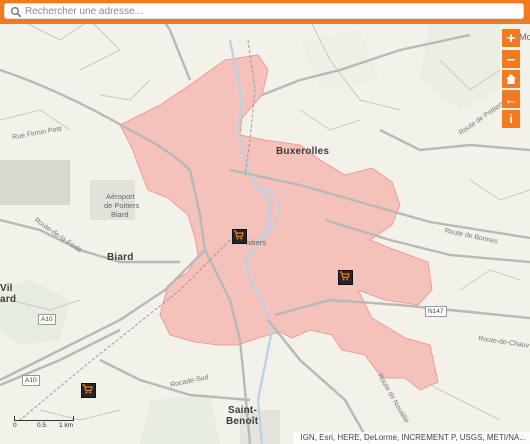  I want to click on shield-a10-a: A10, so click(47, 319).